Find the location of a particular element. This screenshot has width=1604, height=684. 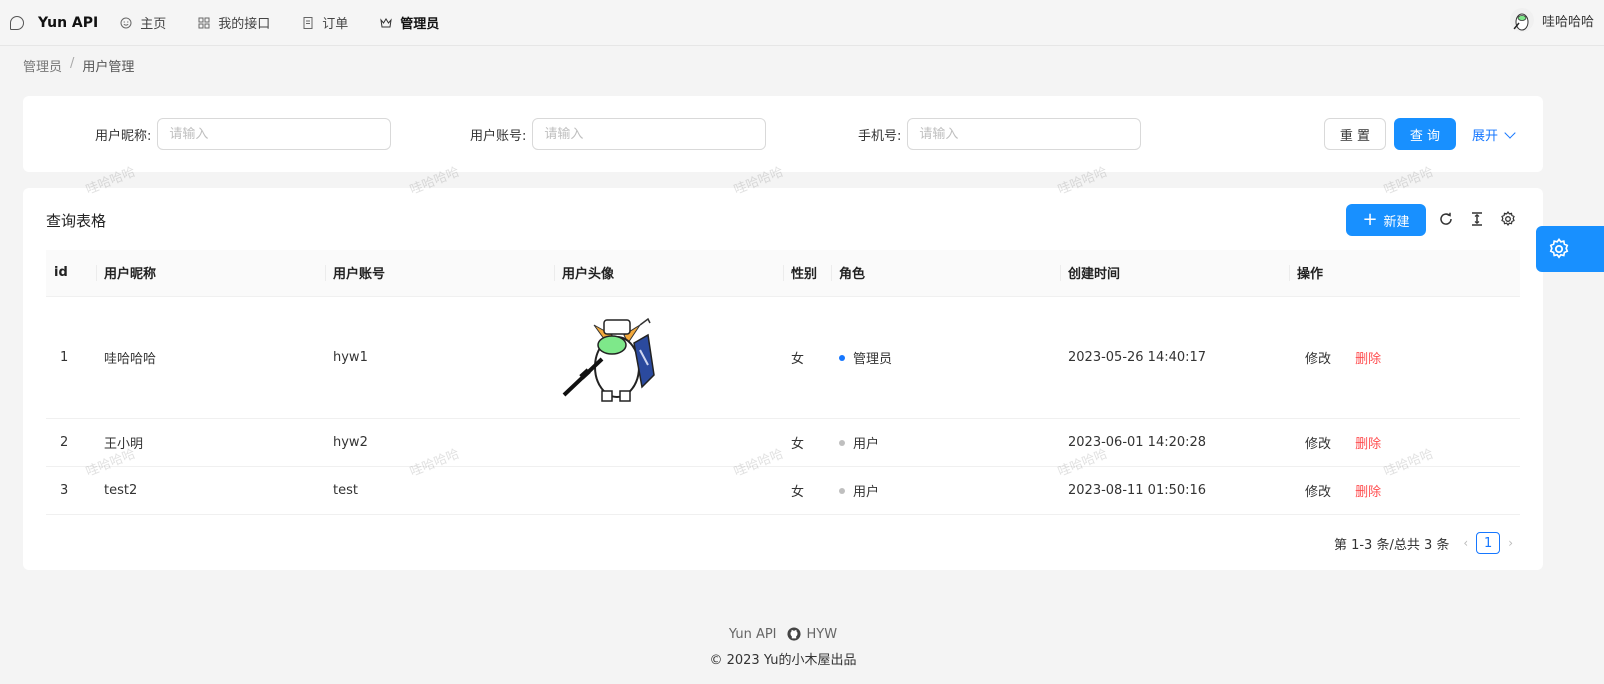

nav-item-orders: 订单 is located at coordinates (325, 22).